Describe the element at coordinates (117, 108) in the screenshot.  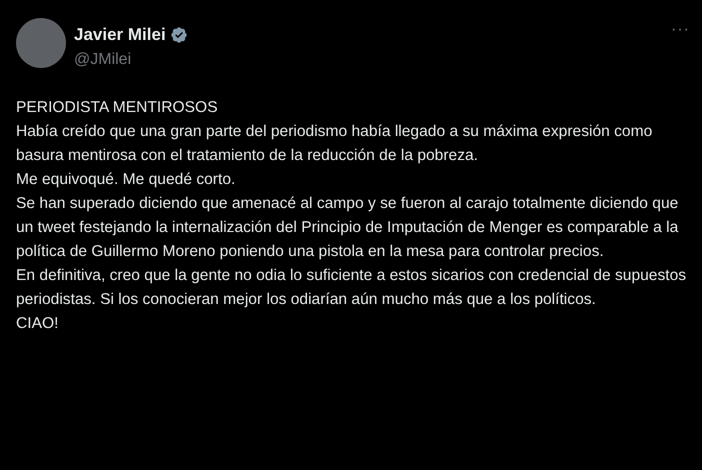
I see `tweet-paragraph: PERIODISTA MENTIROSOS` at that location.